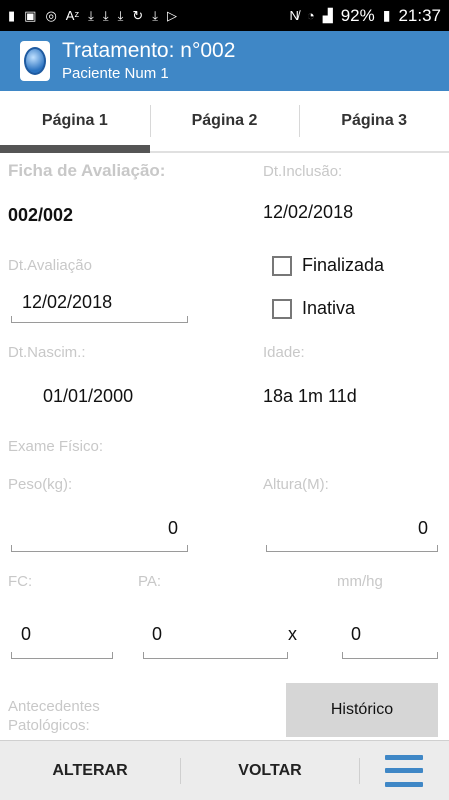 The width and height of the screenshot is (449, 800). What do you see at coordinates (224, 15) in the screenshot?
I see `status-bar: ▮ ▣ ◎ Aᶻ ⤓ ⤓ ⤓ ↻ ⤓ ▷ N̸ ◔ ▟ 92% ▮ 21:37` at bounding box center [224, 15].